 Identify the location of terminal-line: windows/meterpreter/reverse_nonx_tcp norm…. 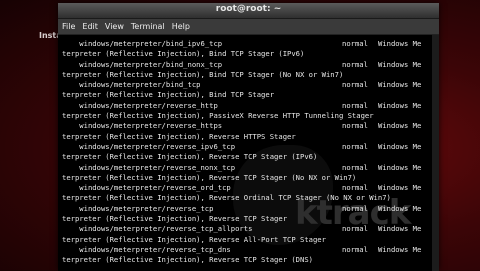
(249, 168).